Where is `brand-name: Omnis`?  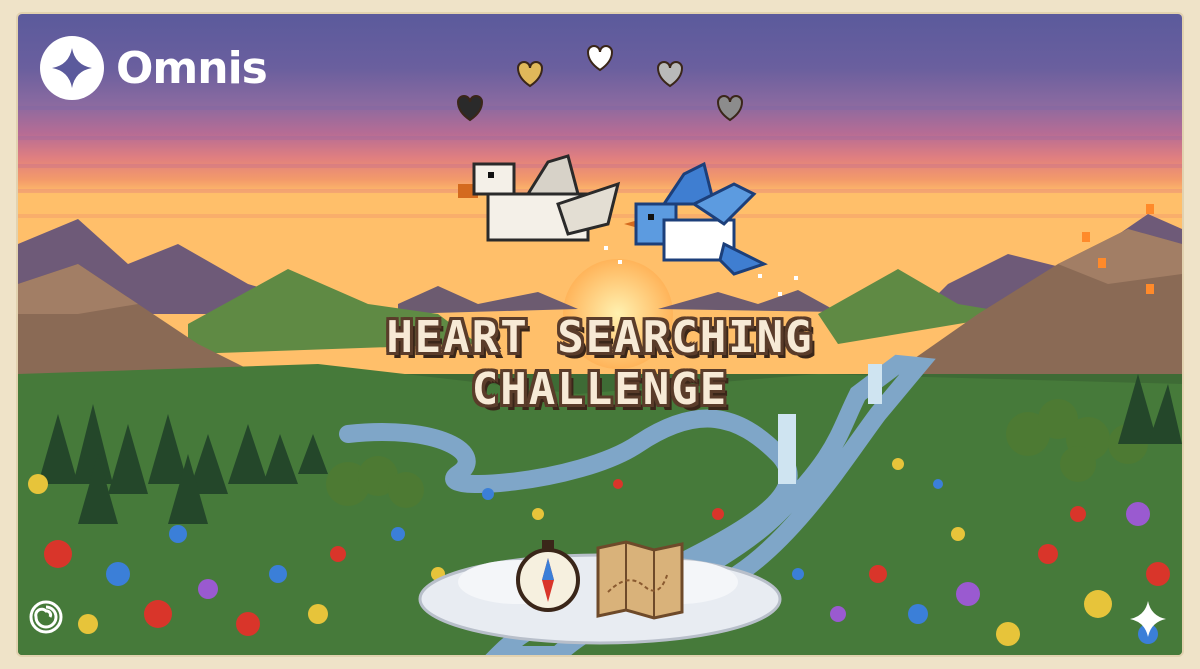
brand-name: Omnis is located at coordinates (192, 68).